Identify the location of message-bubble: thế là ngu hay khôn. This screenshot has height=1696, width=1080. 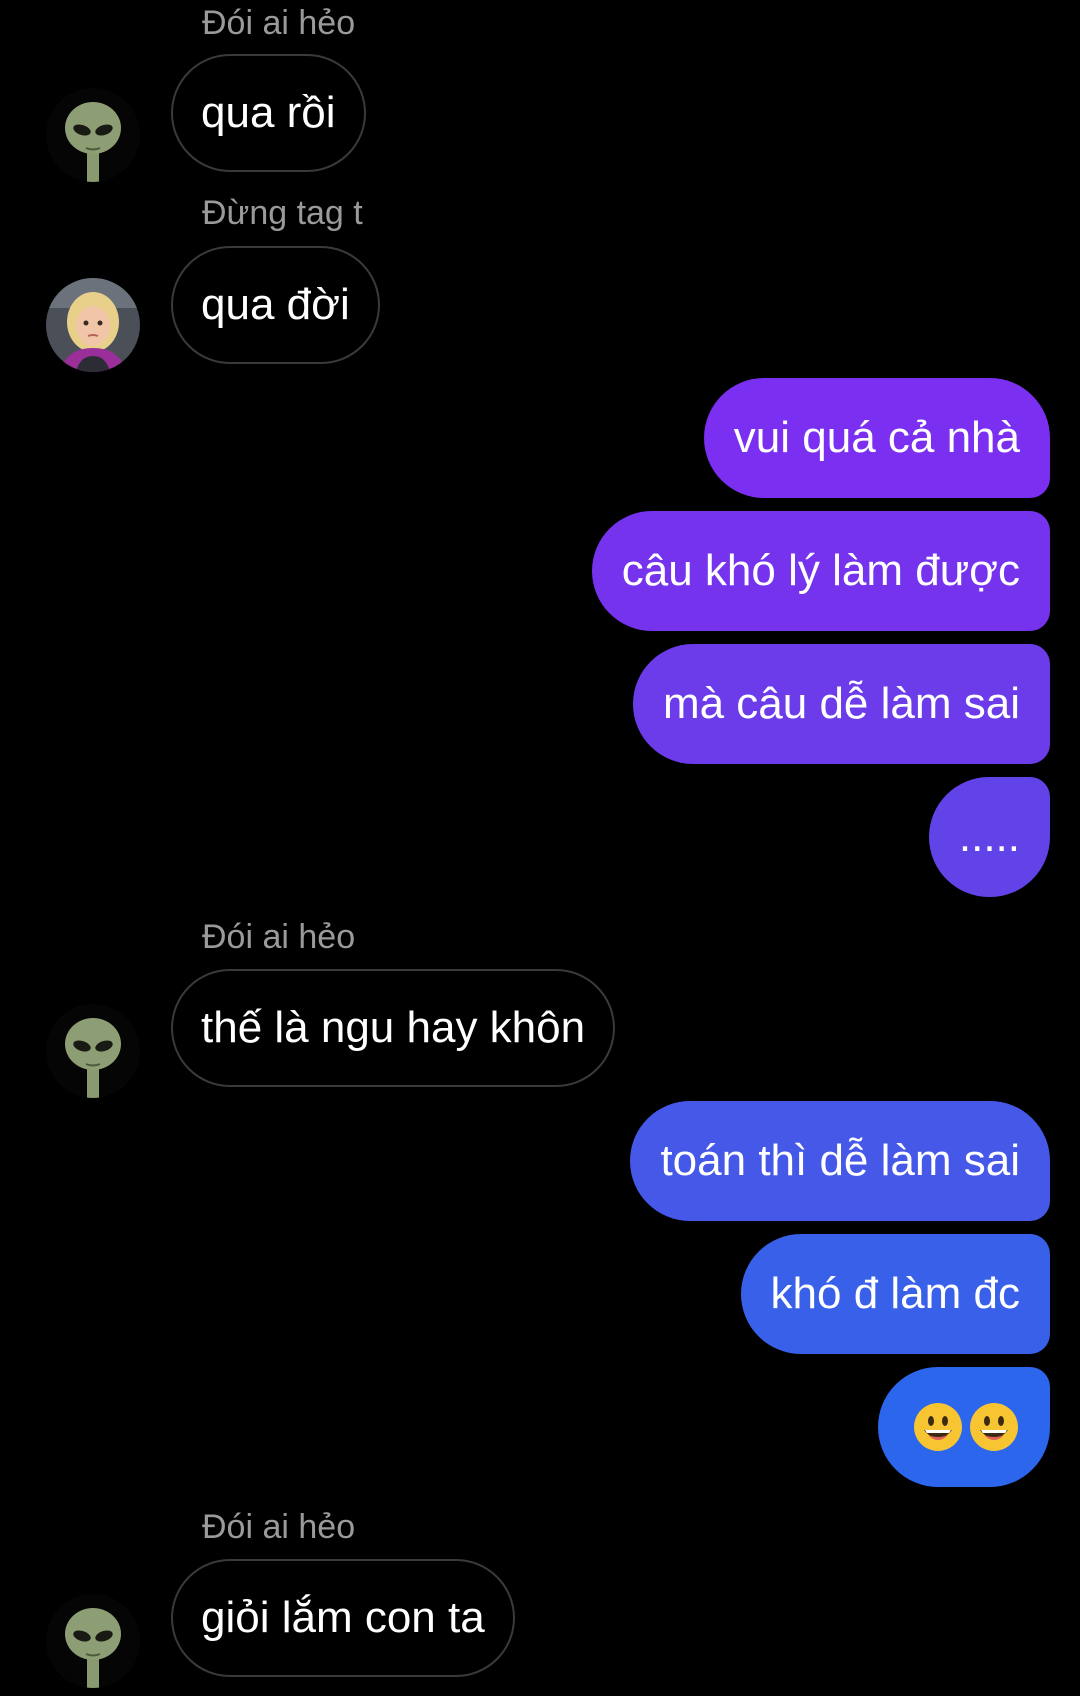
(393, 1028).